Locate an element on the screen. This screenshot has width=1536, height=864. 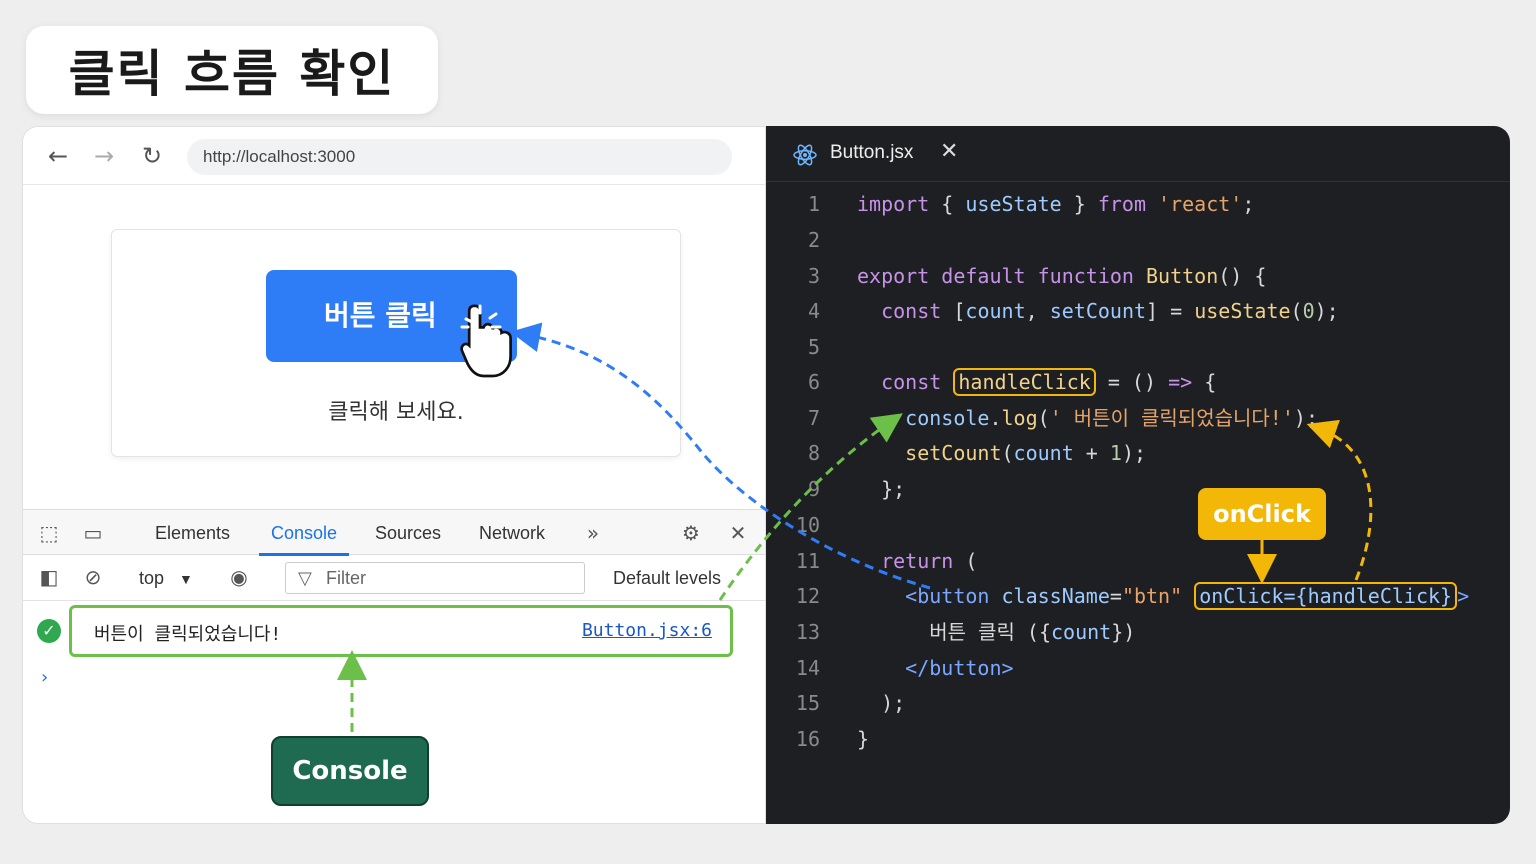
editor-tab-filename: Button.jsx is located at coordinates (872, 152).